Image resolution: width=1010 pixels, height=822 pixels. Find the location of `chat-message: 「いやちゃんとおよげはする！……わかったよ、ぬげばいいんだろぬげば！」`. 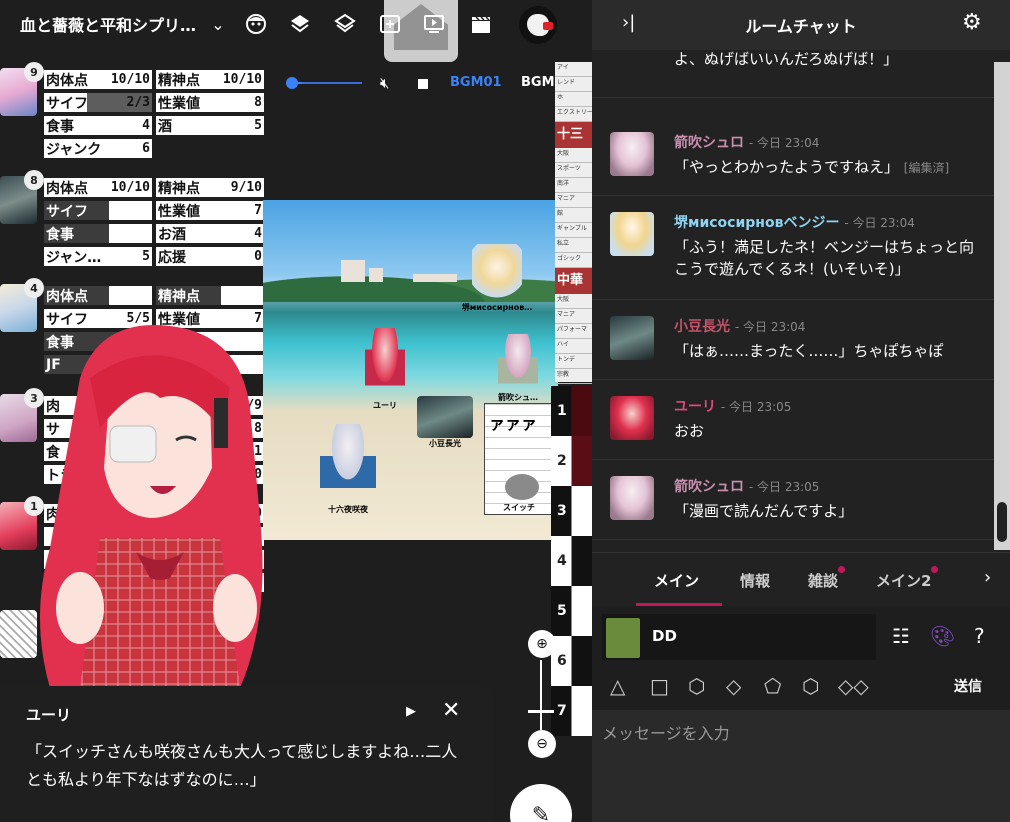

chat-message: 「いやちゃんとおよげはする！……わかったよ、ぬげばいいんだろぬげば！」 is located at coordinates (793, 74).